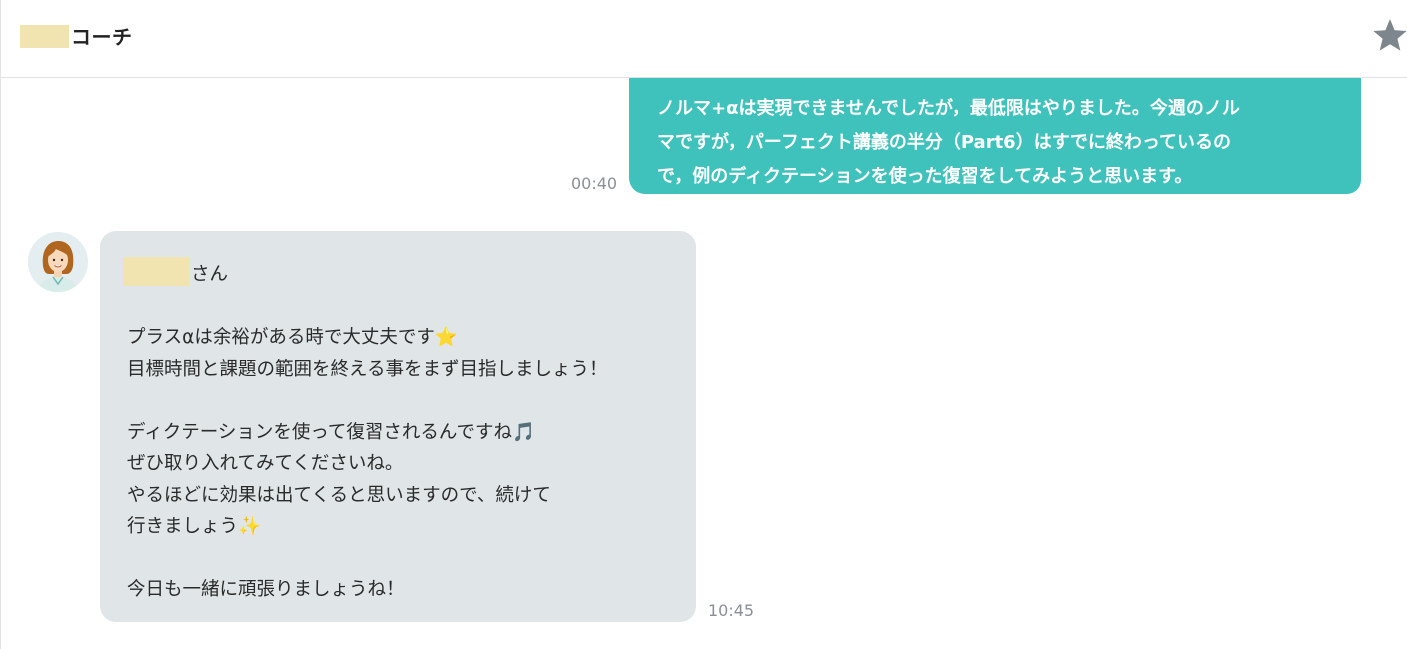  I want to click on message-line: 今日も一緒に頑張りましょうね！, so click(266, 589).